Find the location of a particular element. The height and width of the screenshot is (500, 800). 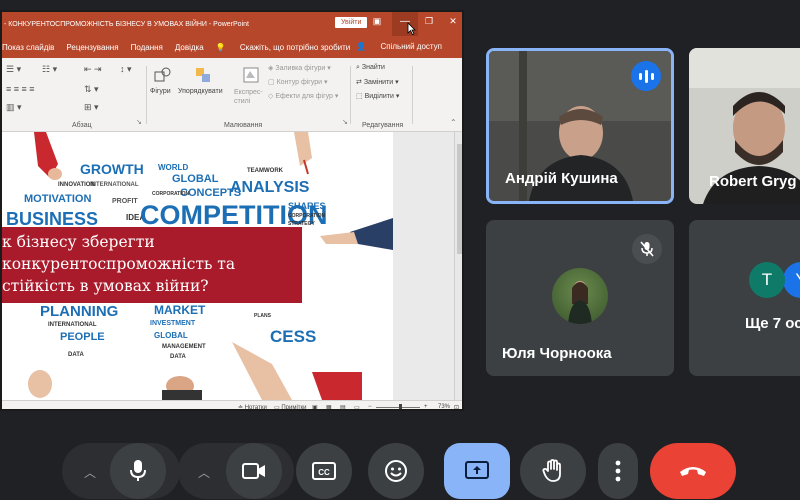

reactions-button is located at coordinates (396, 471).